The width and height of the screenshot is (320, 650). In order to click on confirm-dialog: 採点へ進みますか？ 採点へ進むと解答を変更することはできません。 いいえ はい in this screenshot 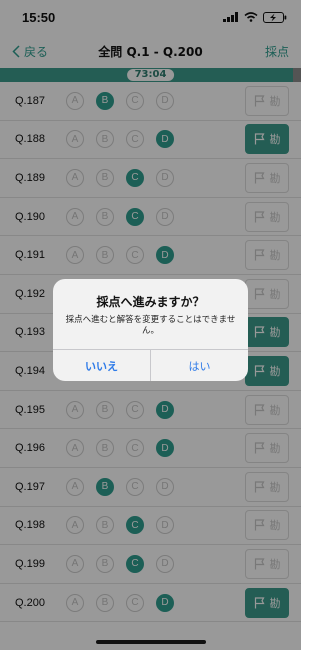, I will do `click(150, 330)`.